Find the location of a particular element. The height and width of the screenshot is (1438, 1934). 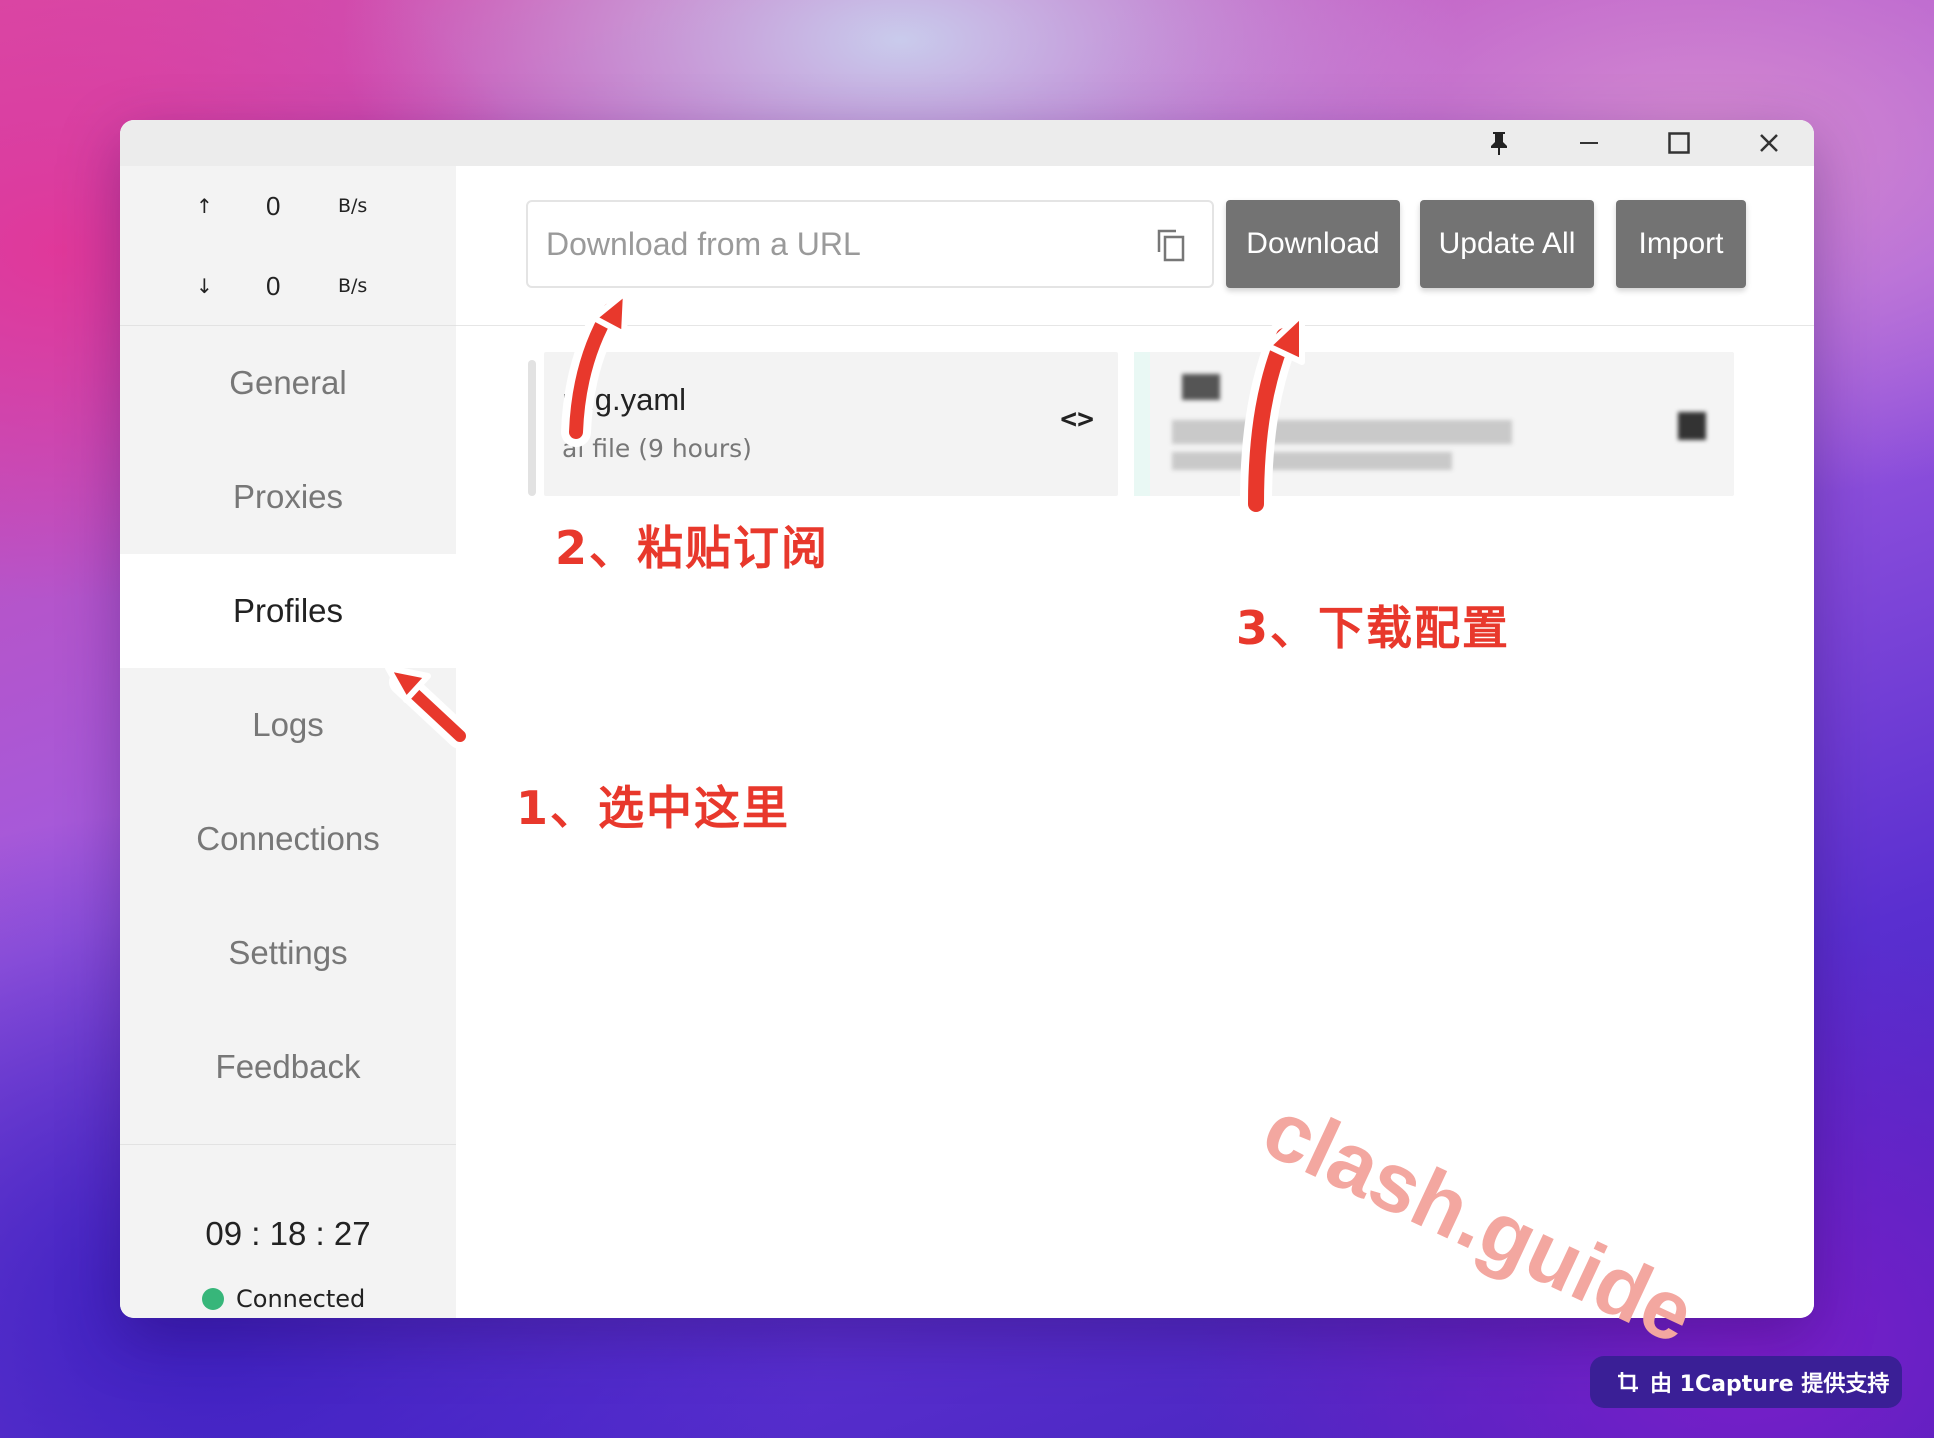

maximize-button is located at coordinates (1679, 143).